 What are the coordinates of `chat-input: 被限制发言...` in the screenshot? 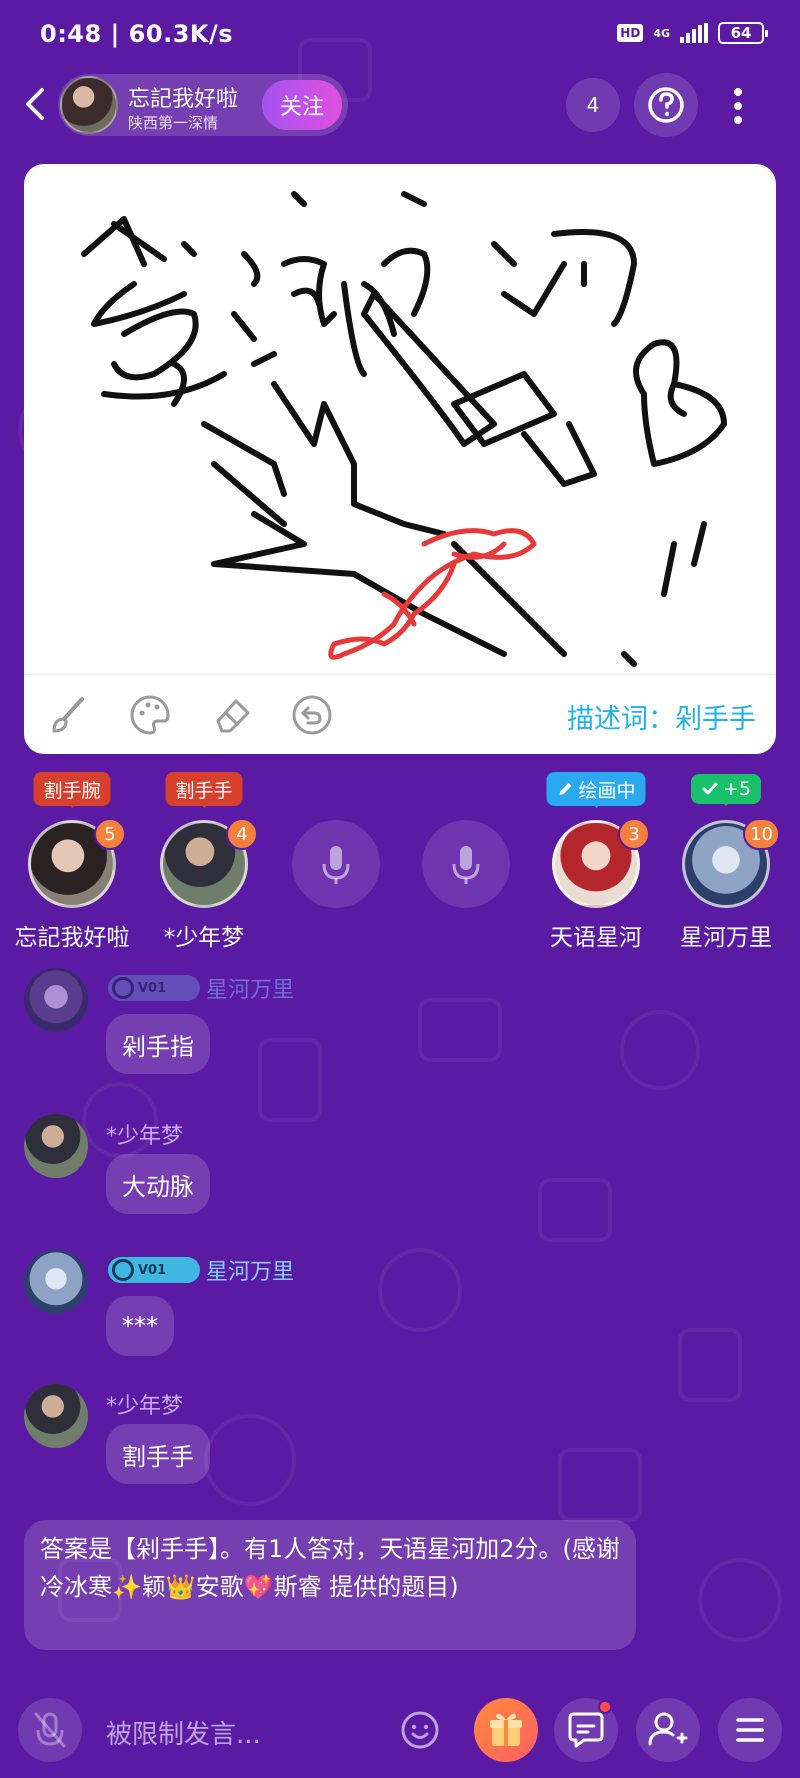 It's located at (183, 1732).